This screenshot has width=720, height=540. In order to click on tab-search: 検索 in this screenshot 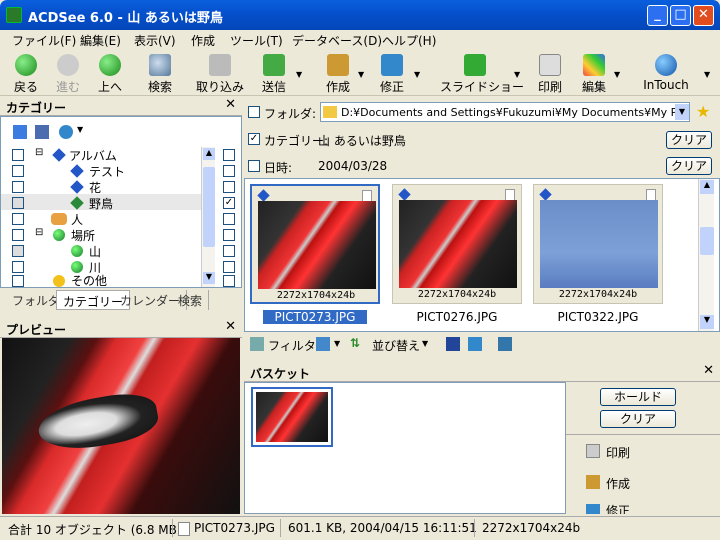, I will do `click(191, 300)`.